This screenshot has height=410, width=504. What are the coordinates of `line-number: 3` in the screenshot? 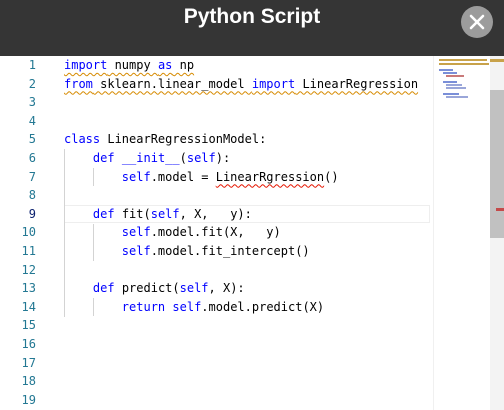 It's located at (32, 102).